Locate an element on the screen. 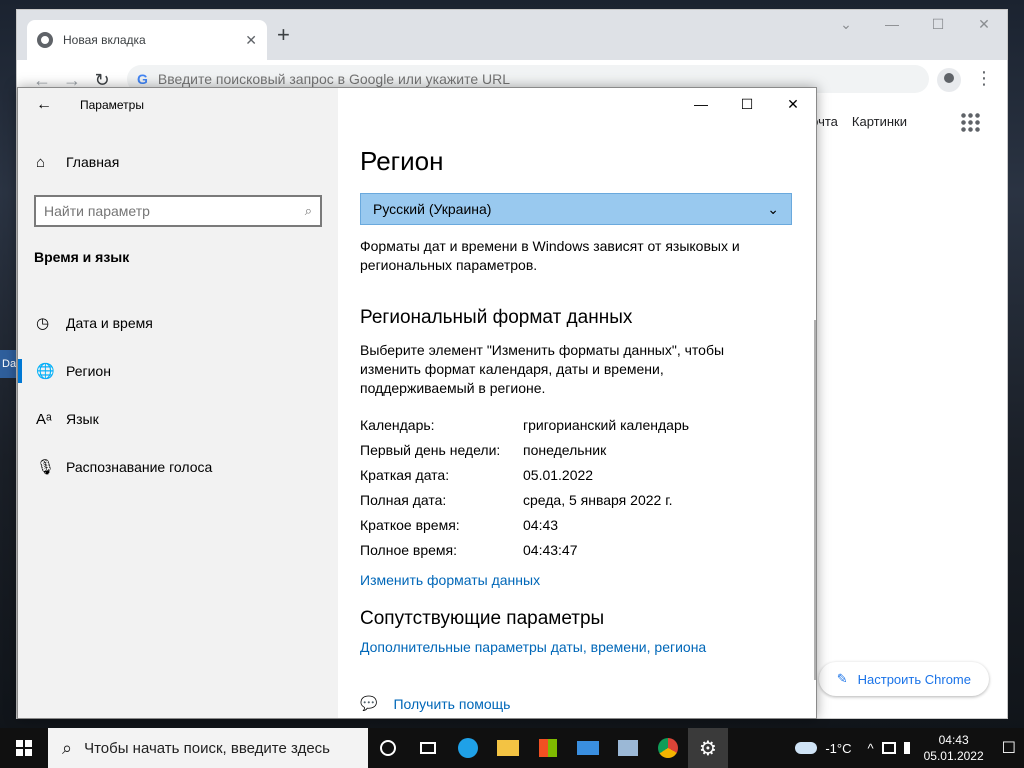 The image size is (1024, 768). weather-temp: -1°C is located at coordinates (838, 748).